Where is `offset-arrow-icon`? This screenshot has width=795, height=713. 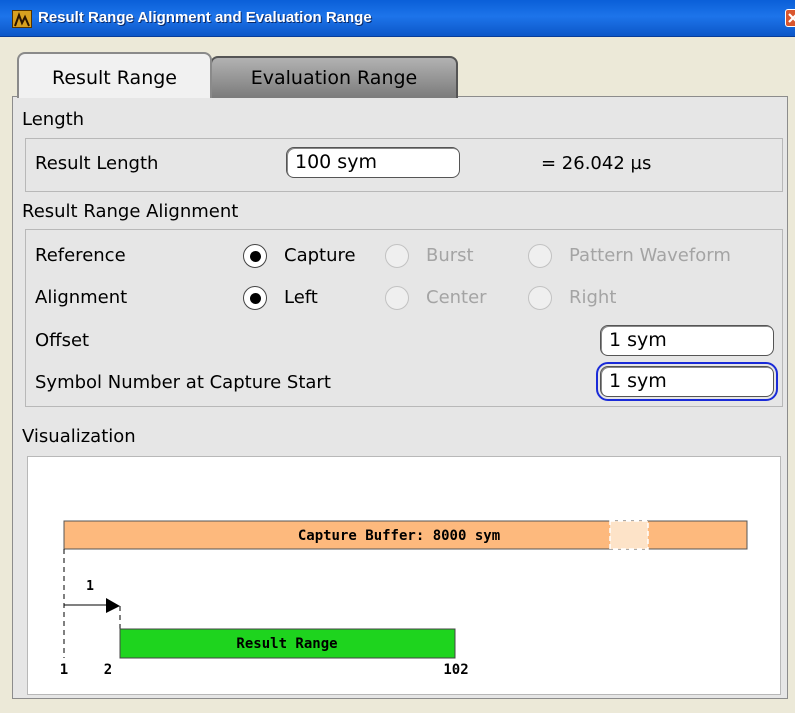 offset-arrow-icon is located at coordinates (113, 605).